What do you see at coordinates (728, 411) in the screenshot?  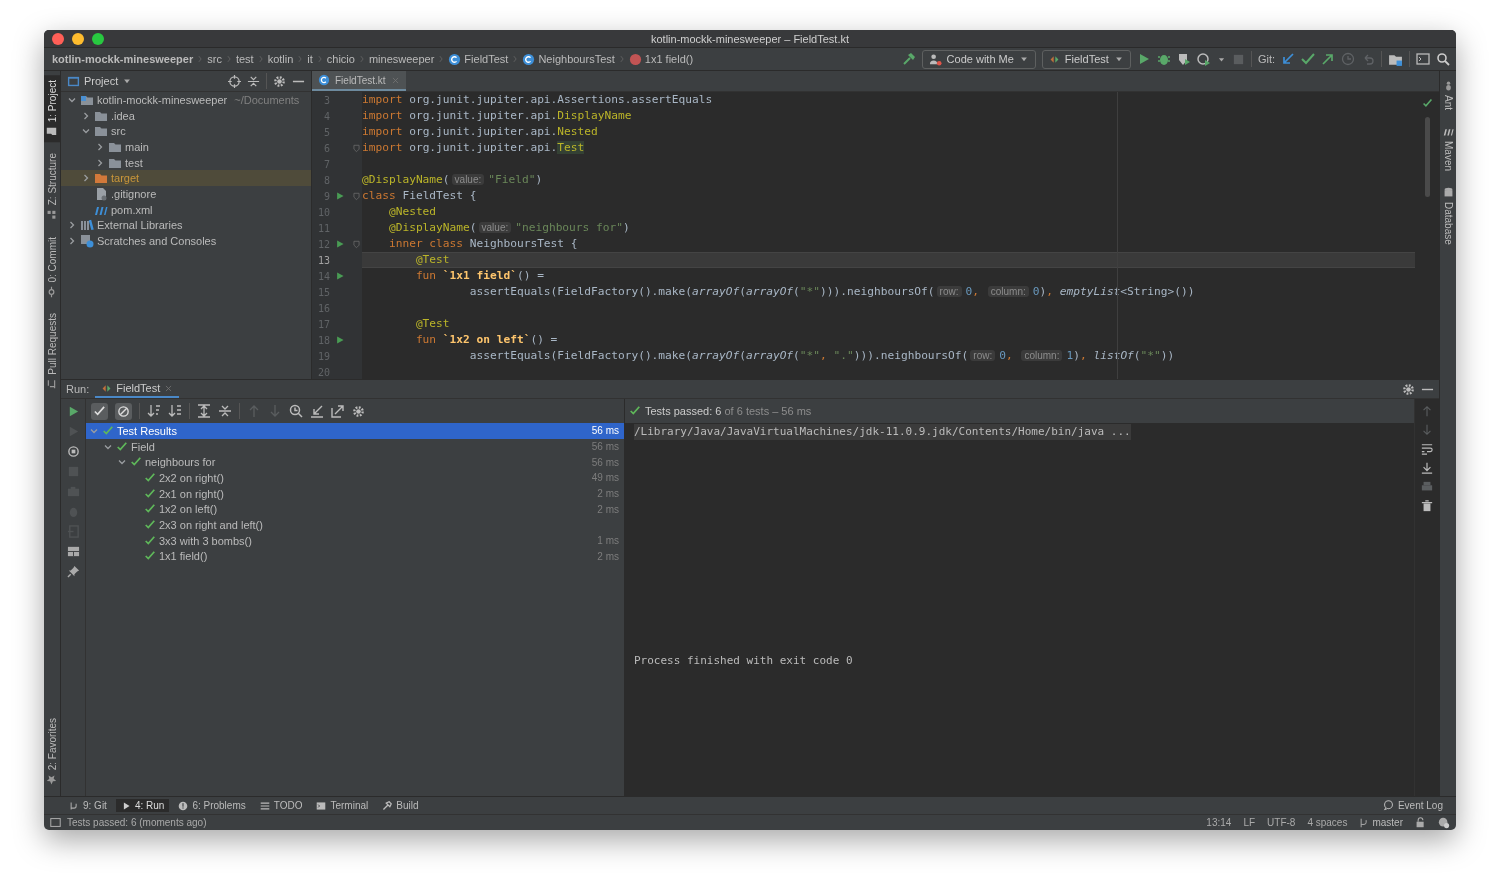 I see `test-summary: Tests passed: 6 of 6 tests – 56 ms` at bounding box center [728, 411].